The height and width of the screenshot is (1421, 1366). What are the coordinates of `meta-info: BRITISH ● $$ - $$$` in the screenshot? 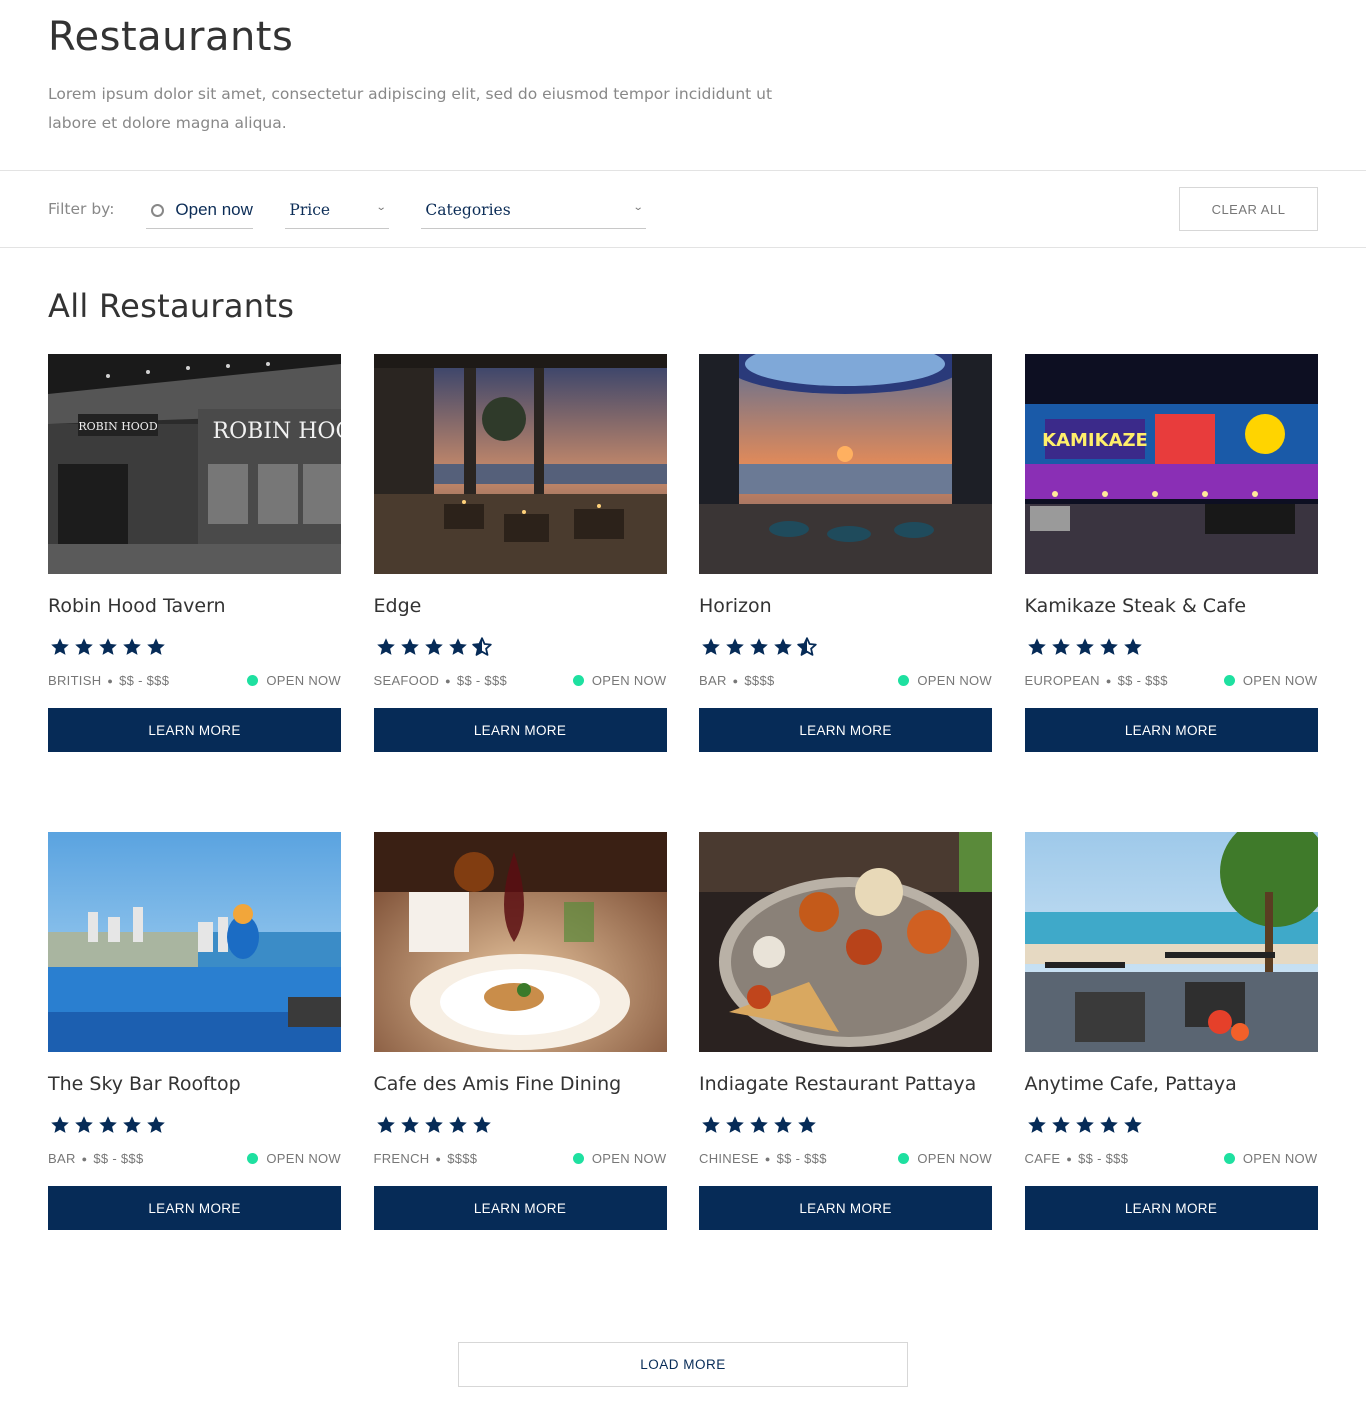 It's located at (108, 680).